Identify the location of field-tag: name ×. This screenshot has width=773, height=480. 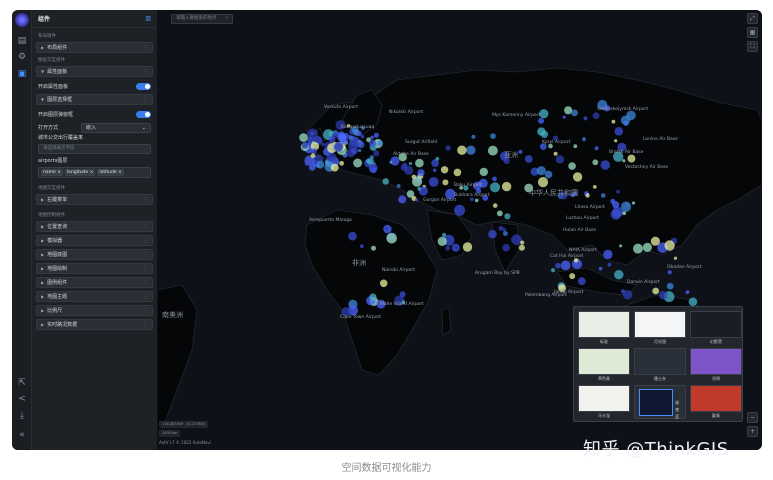
(52, 172).